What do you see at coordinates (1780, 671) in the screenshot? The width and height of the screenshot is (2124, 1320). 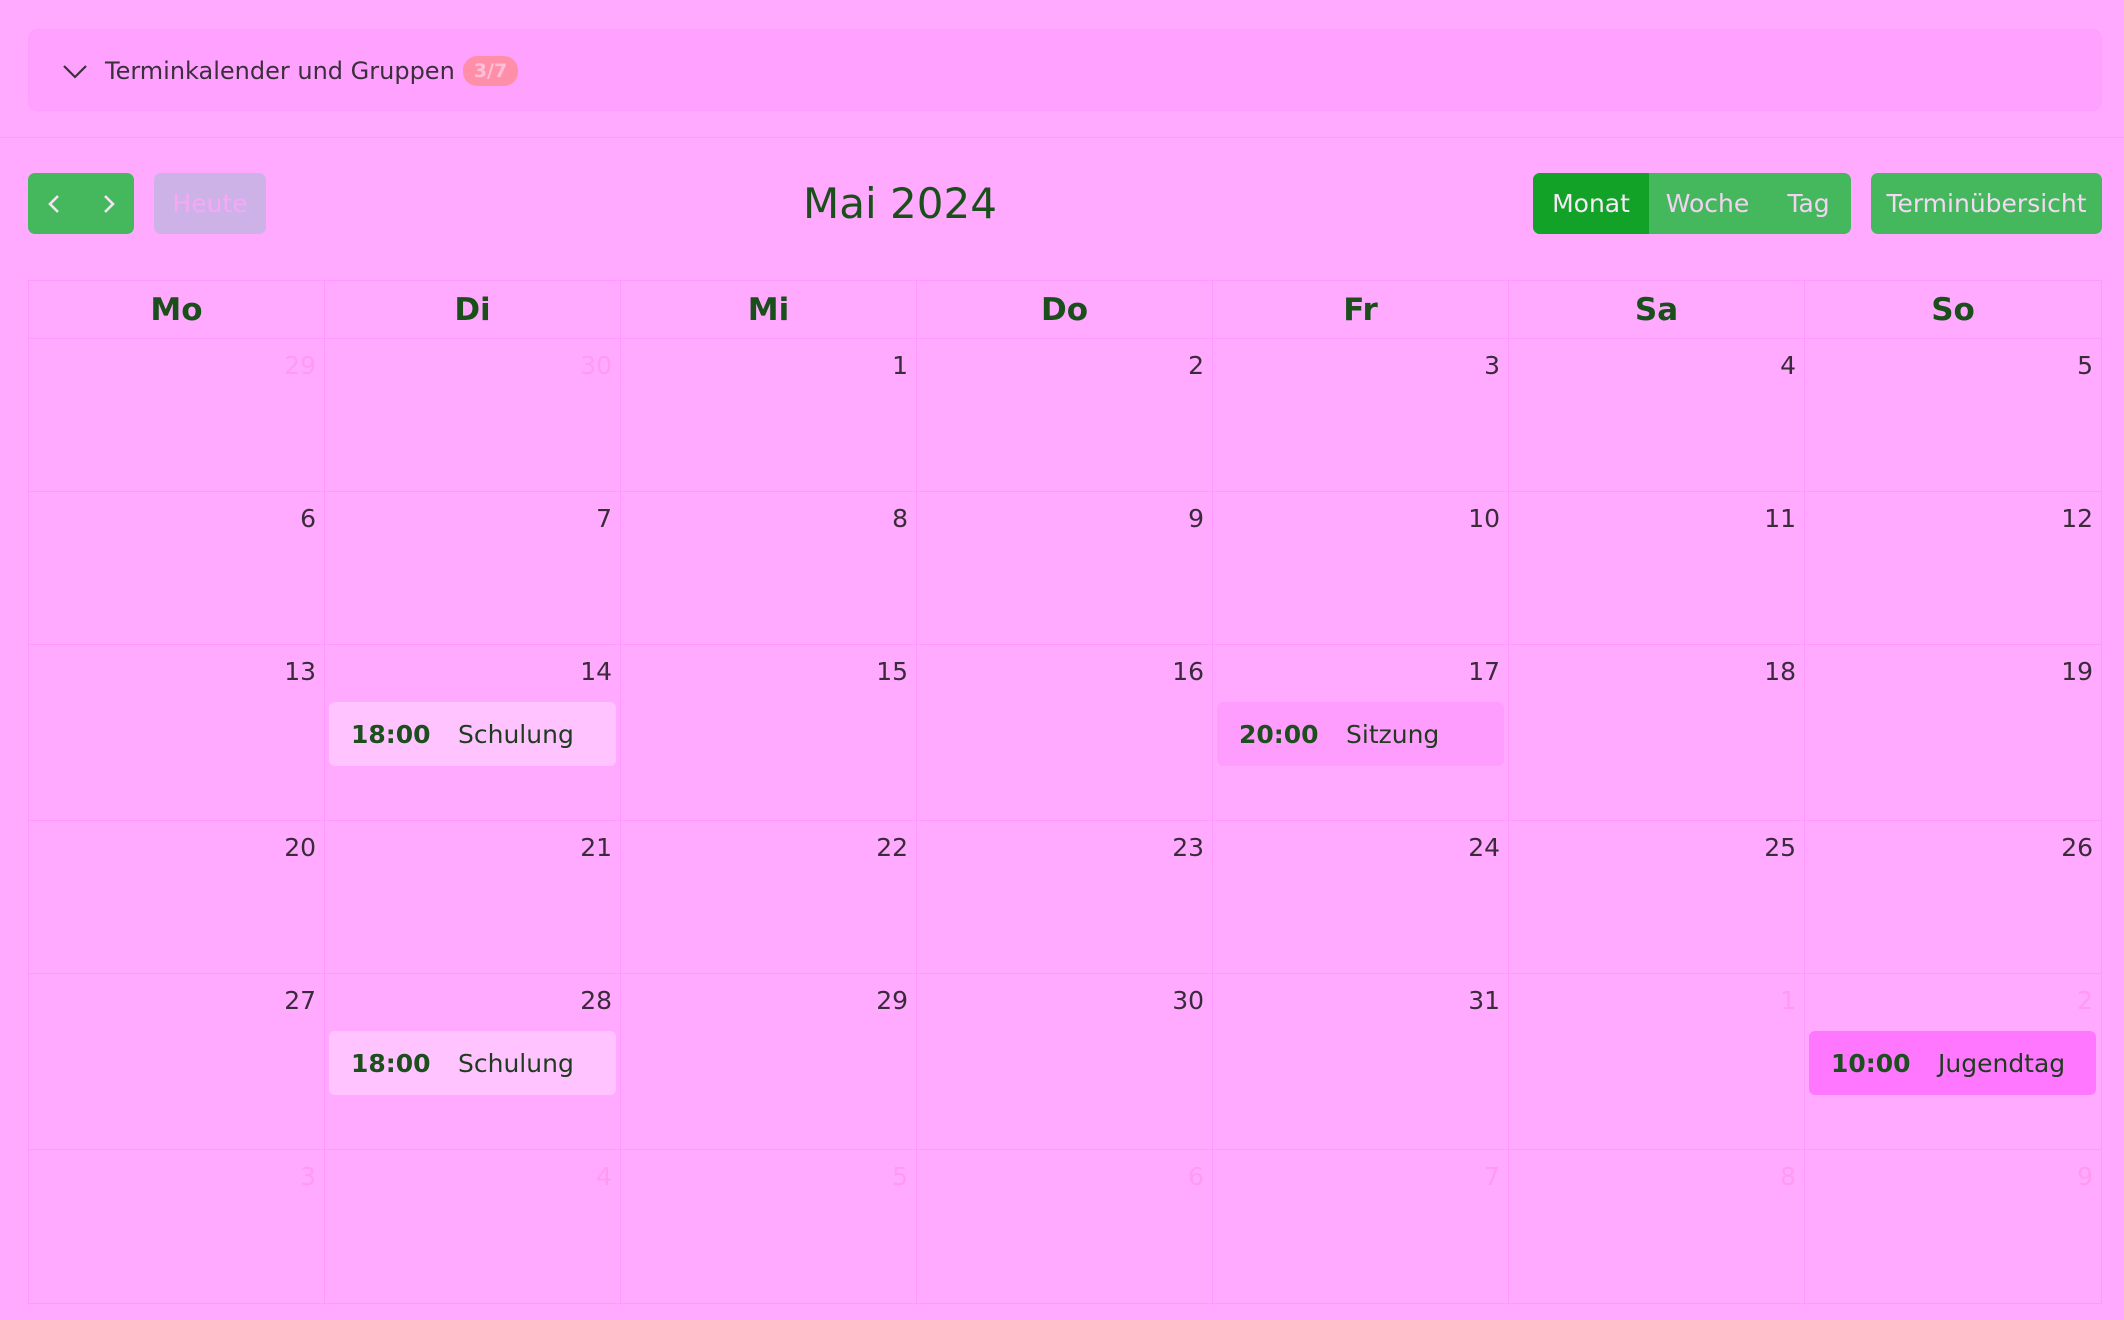 I see `day-number: 18` at bounding box center [1780, 671].